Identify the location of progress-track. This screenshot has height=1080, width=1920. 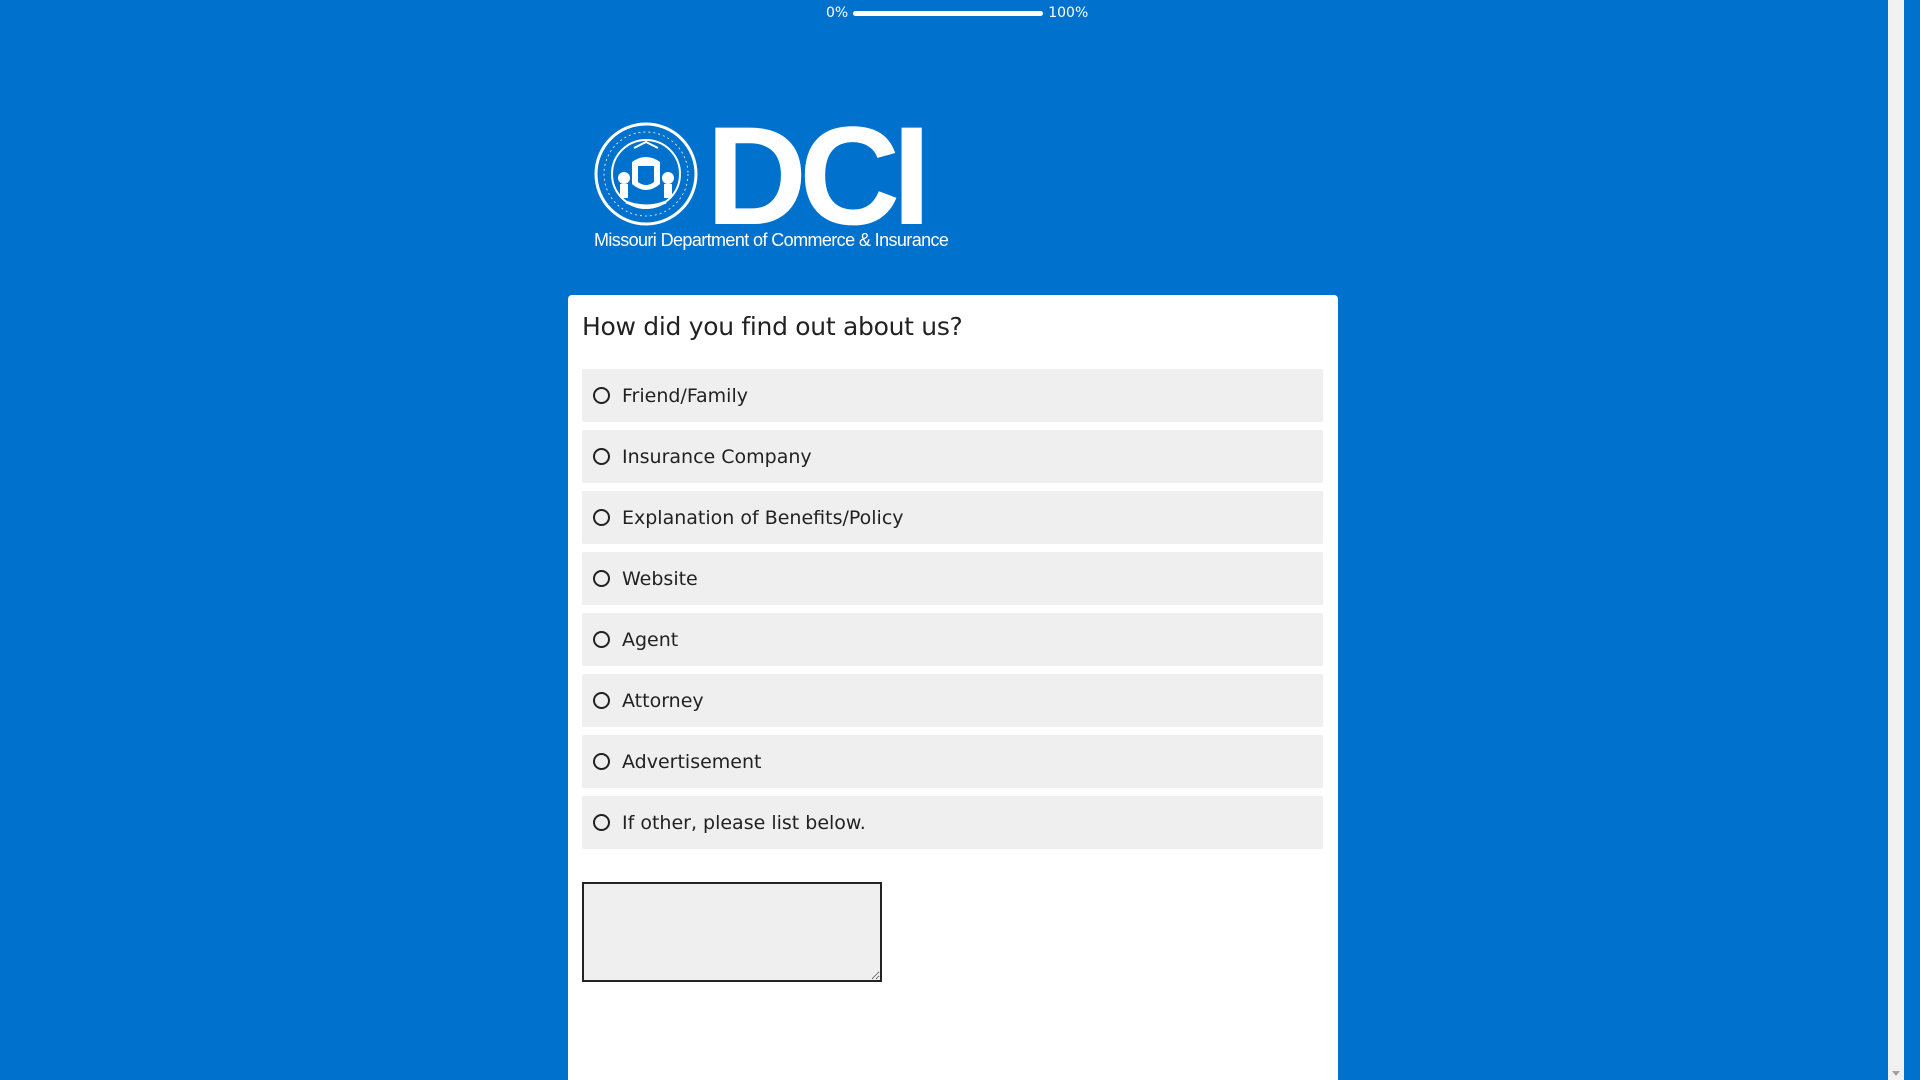
(948, 13).